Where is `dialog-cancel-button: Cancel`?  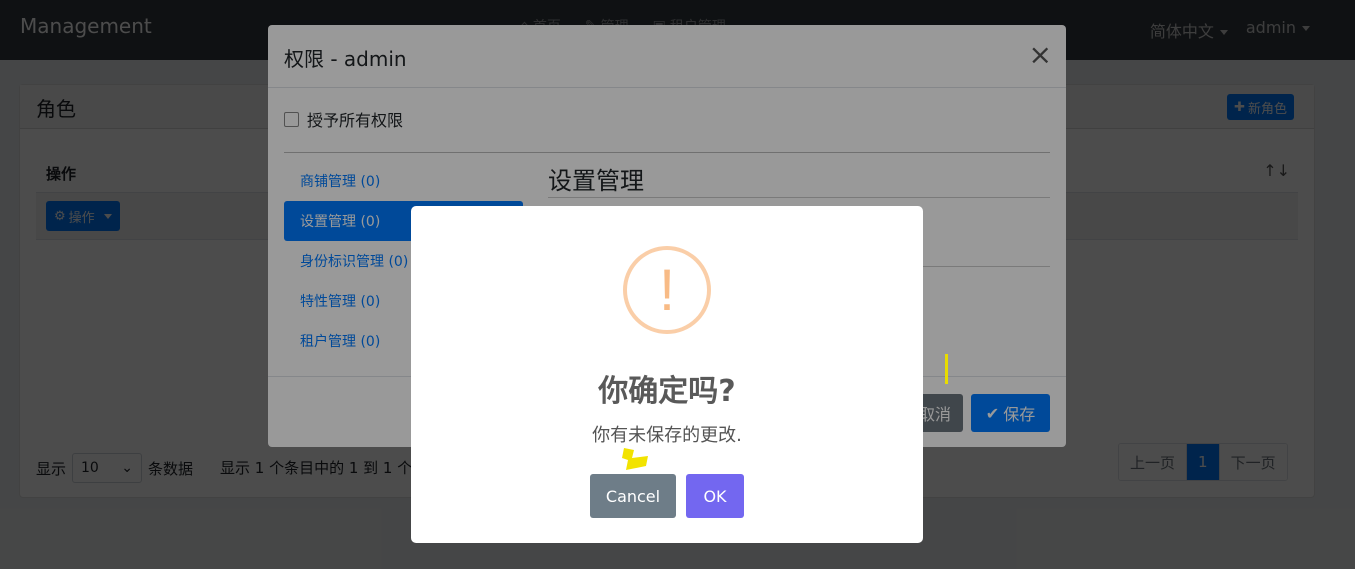
dialog-cancel-button: Cancel is located at coordinates (633, 496).